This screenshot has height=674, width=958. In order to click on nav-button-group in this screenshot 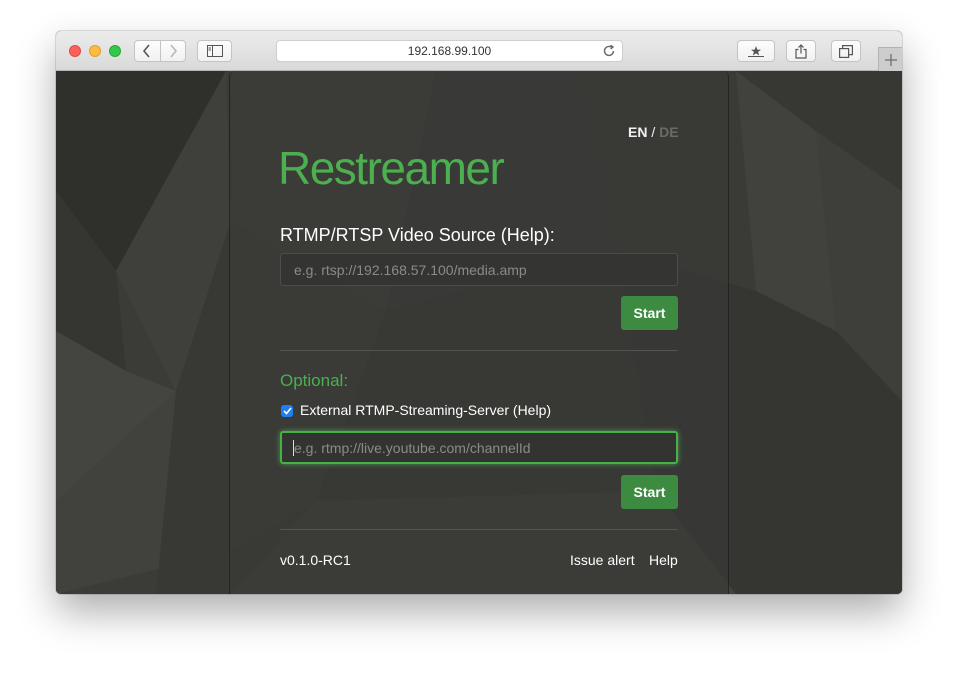, I will do `click(160, 51)`.